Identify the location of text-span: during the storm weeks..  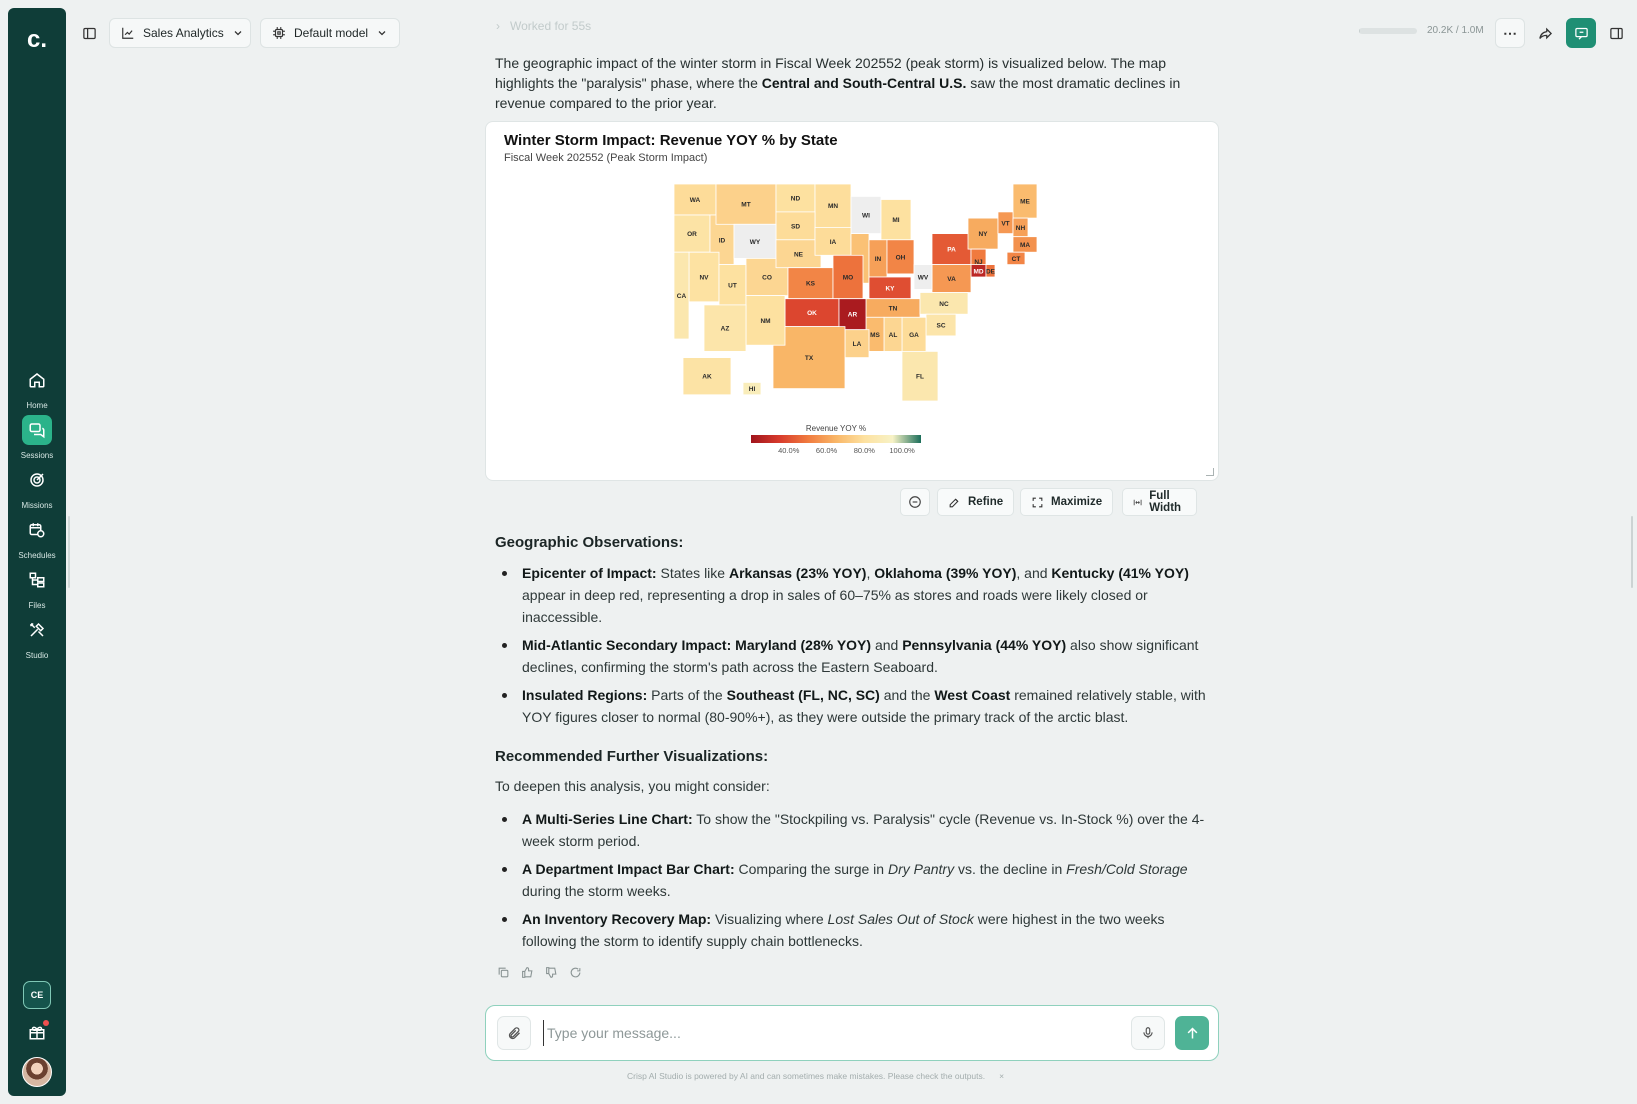
(596, 891).